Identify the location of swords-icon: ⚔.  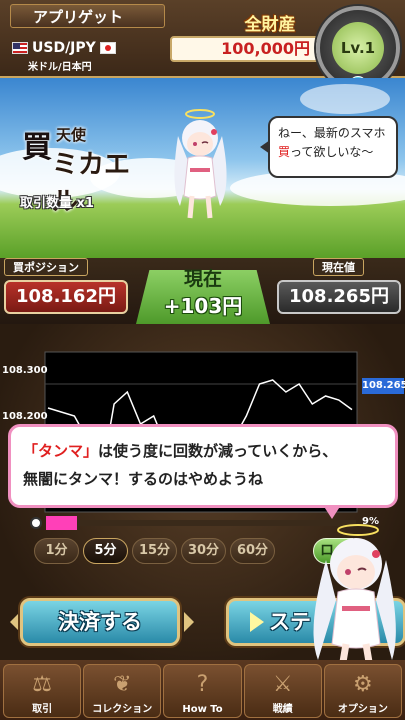
(282, 684).